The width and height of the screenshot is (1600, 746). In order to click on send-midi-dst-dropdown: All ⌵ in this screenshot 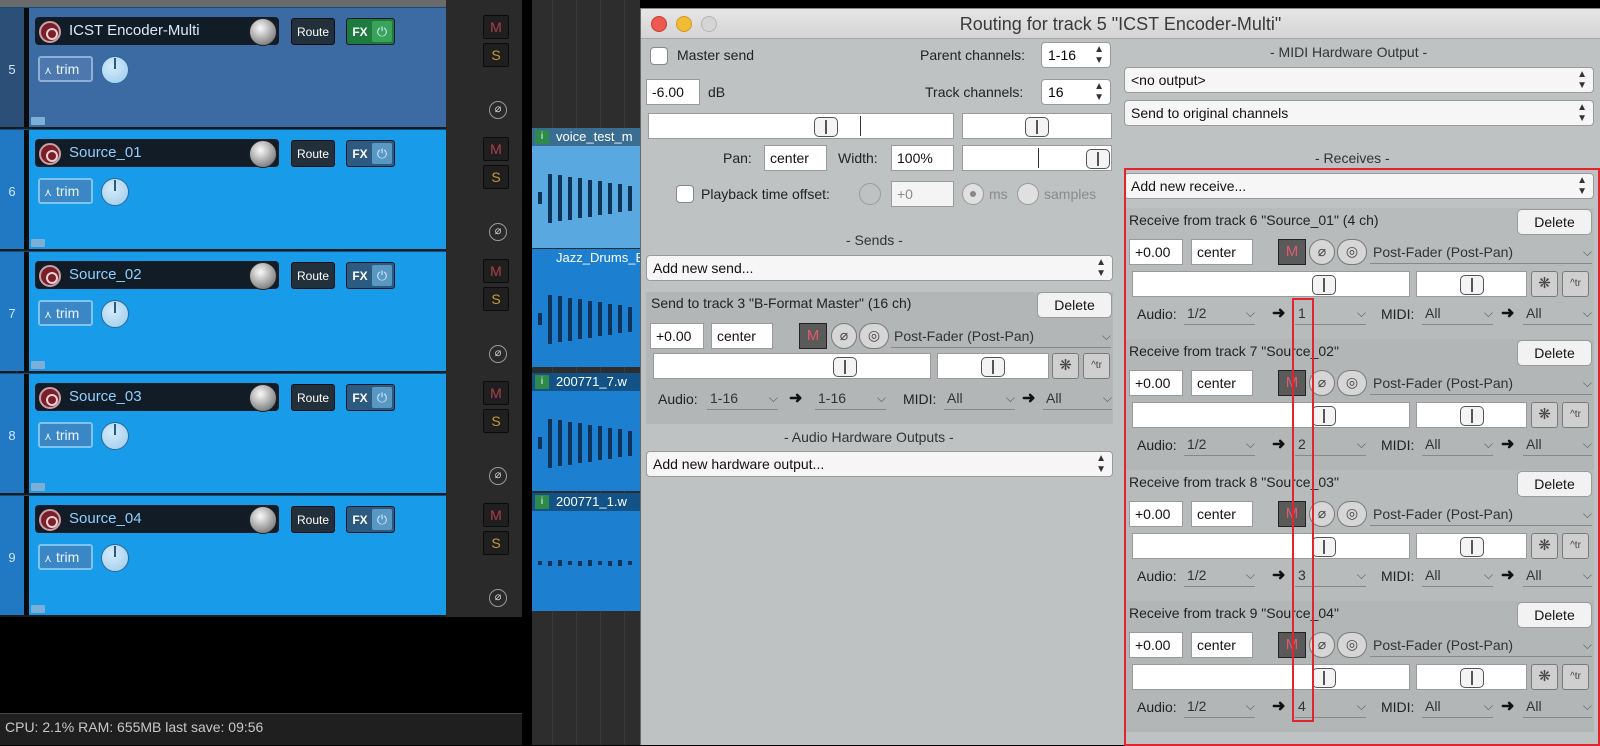, I will do `click(1077, 398)`.